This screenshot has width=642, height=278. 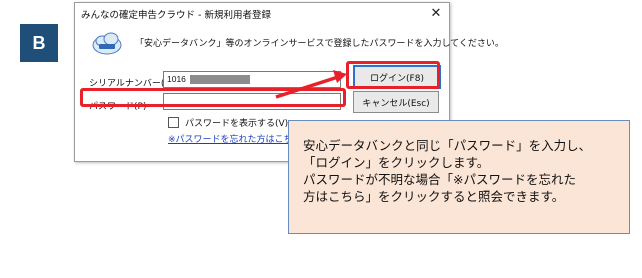 What do you see at coordinates (436, 13) in the screenshot?
I see `close-icon: ✕` at bounding box center [436, 13].